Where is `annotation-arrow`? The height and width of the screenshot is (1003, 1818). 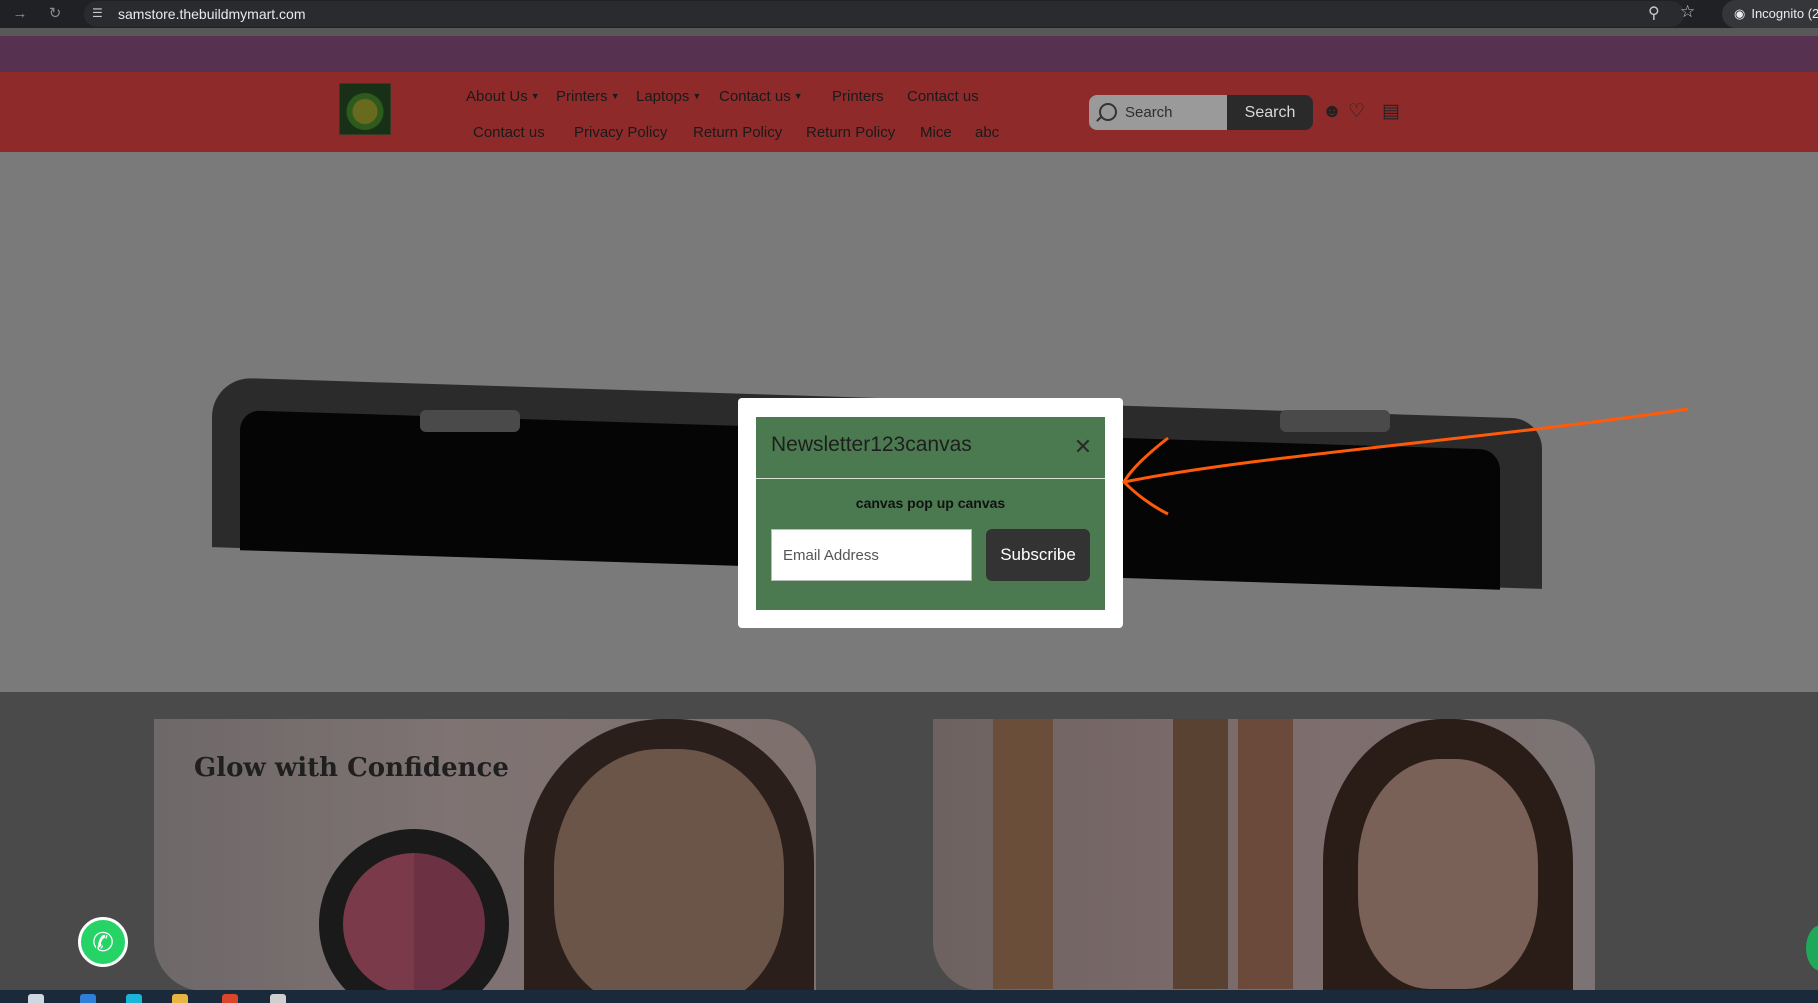
annotation-arrow is located at coordinates (1405, 461).